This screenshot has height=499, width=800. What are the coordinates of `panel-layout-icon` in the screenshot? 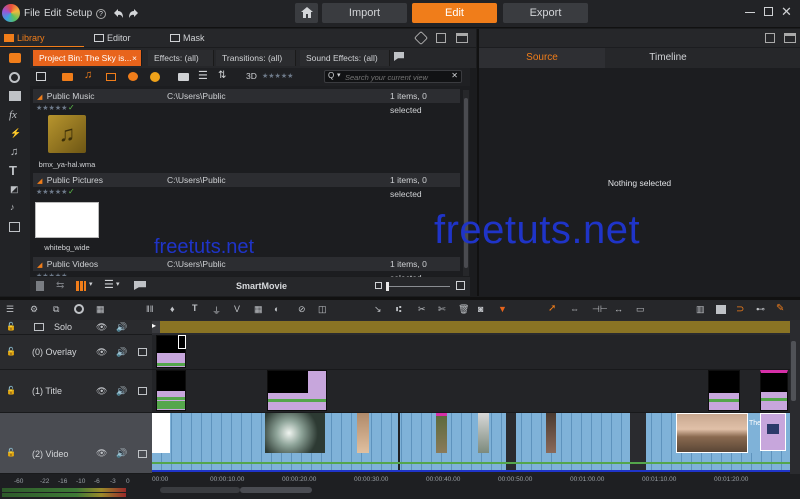 It's located at (462, 38).